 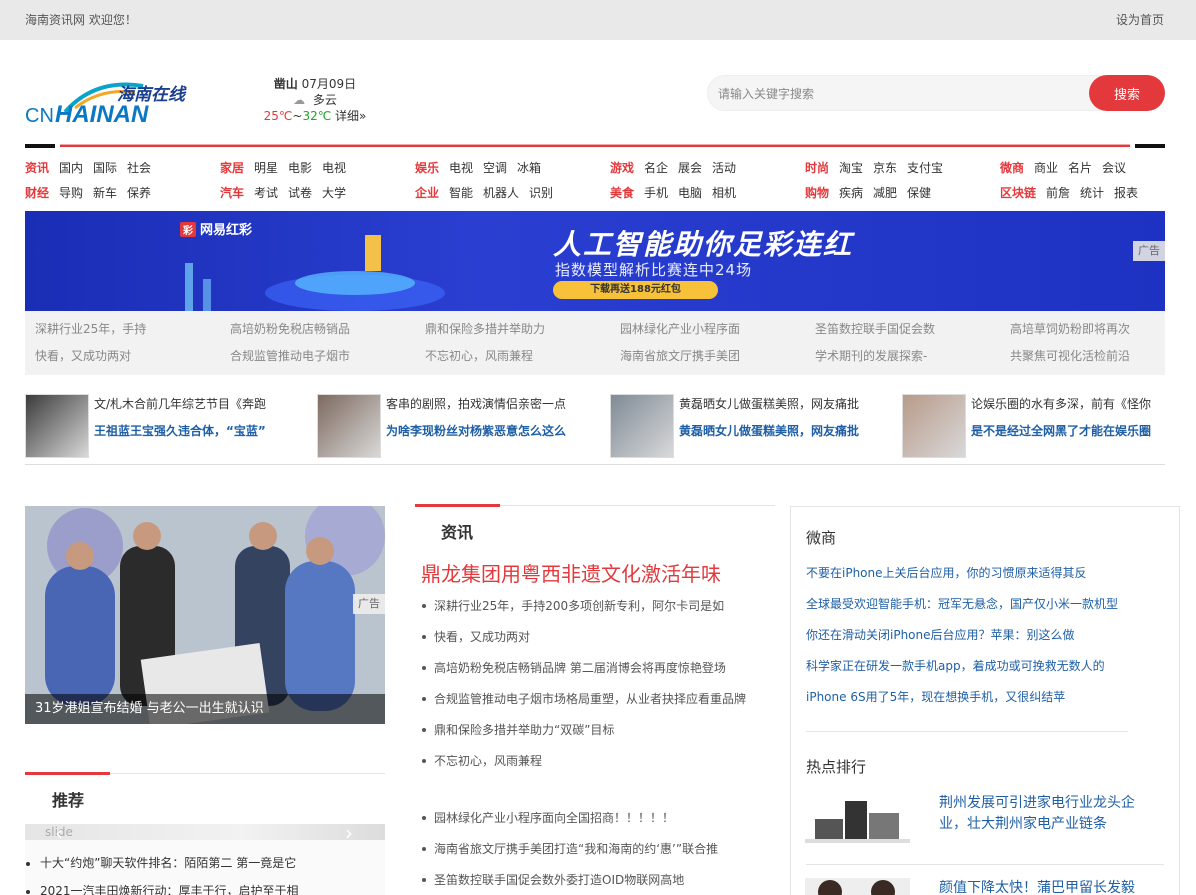 What do you see at coordinates (1140, 19) in the screenshot?
I see `set-homepage-link: 设为首页` at bounding box center [1140, 19].